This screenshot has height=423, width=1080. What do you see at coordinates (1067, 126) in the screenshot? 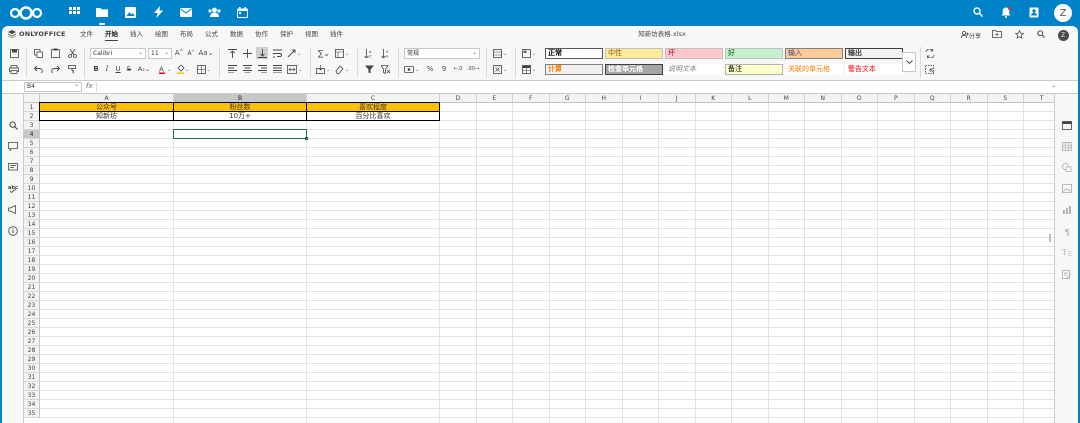
I see `cell-settings-button` at bounding box center [1067, 126].